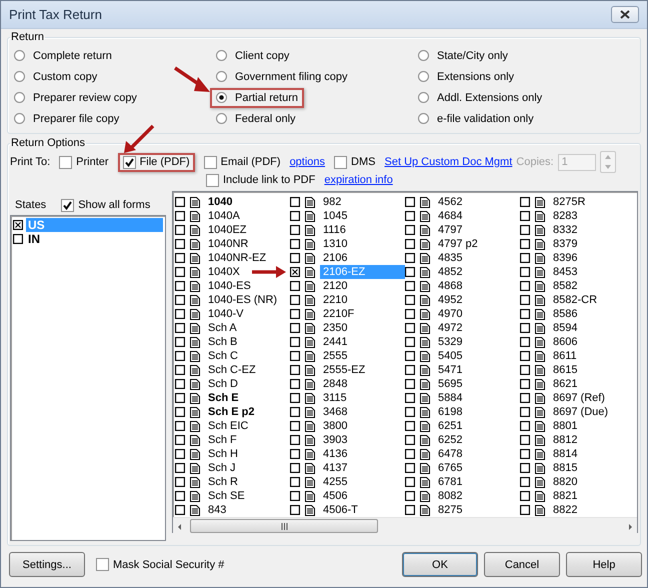  Describe the element at coordinates (466, 76) in the screenshot. I see `radio-option: Extensions only` at that location.